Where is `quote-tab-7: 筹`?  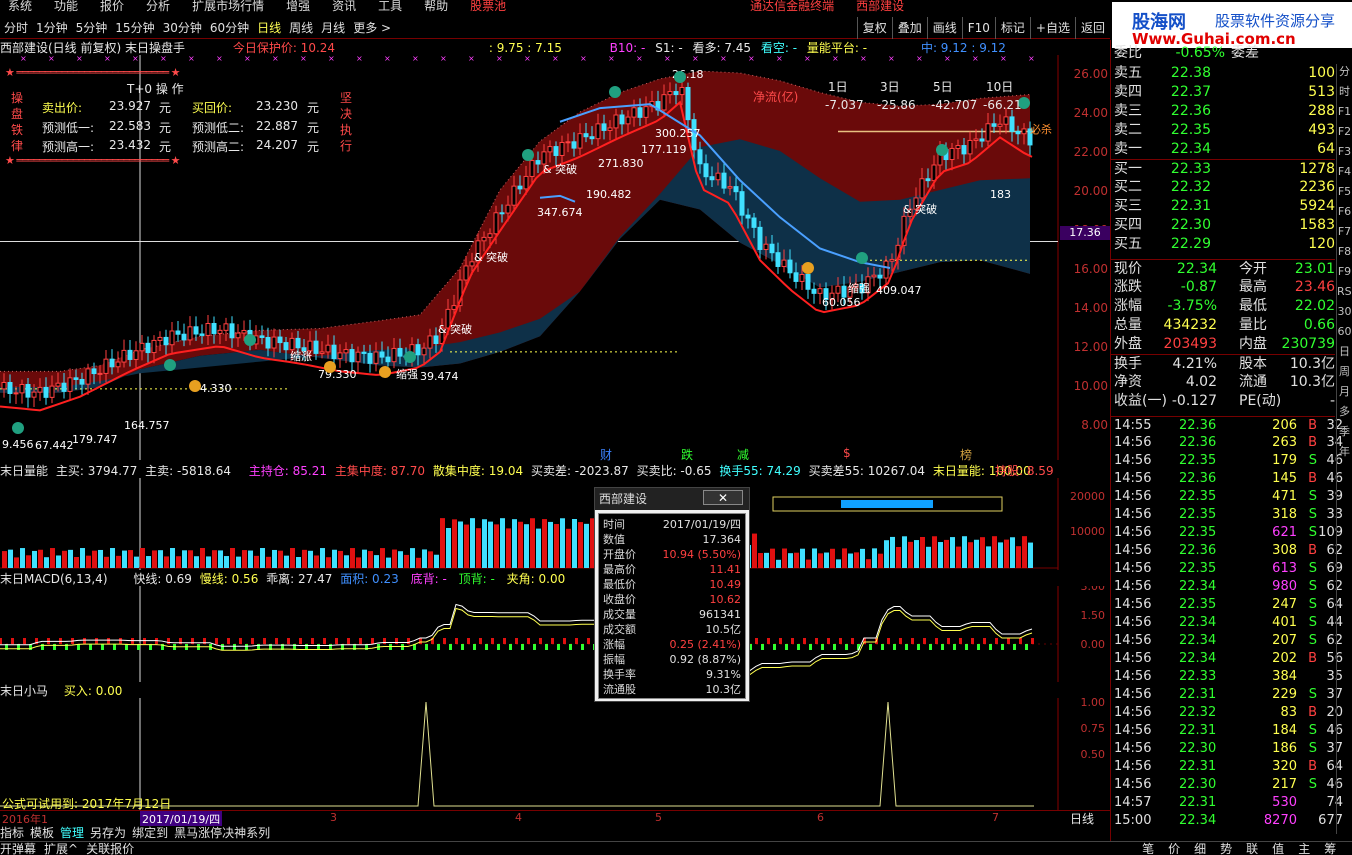 quote-tab-7: 筹 is located at coordinates (1330, 848).